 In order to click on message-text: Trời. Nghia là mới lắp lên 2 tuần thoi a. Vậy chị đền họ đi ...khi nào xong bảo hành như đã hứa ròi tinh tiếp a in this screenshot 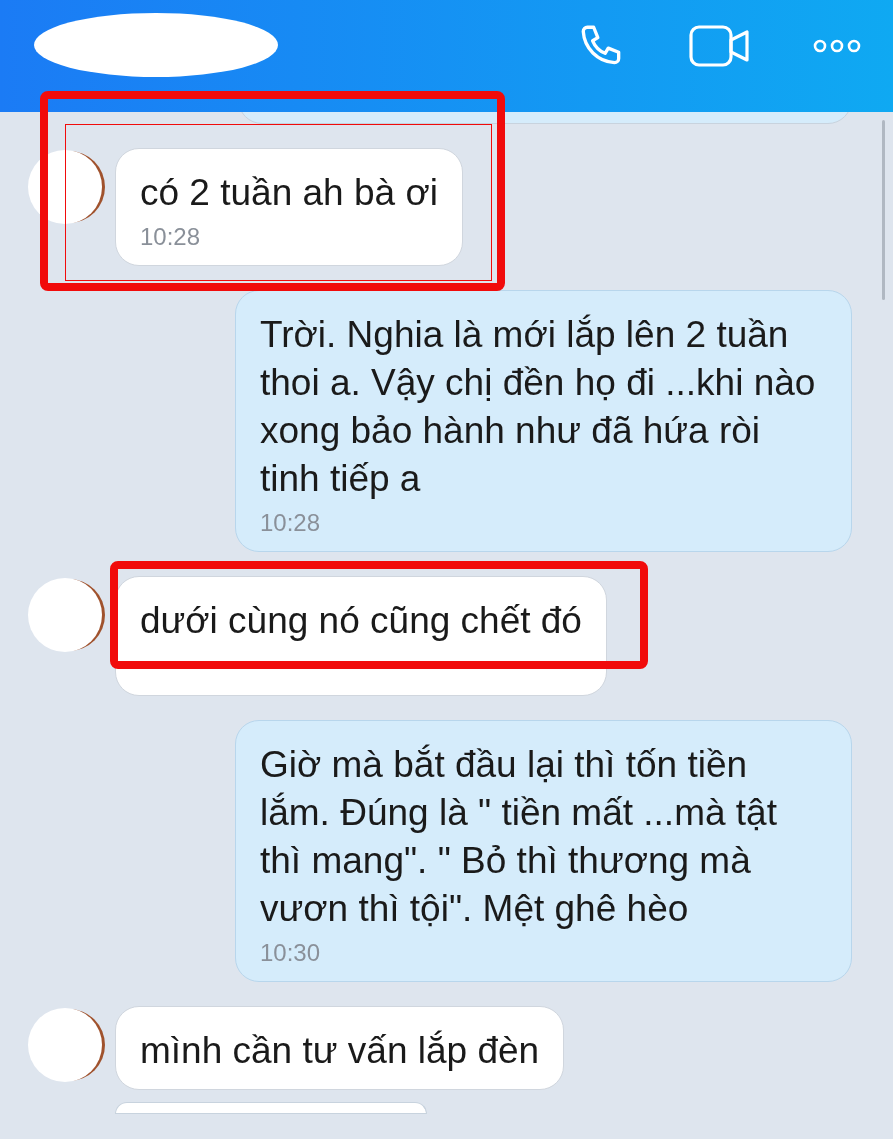, I will do `click(538, 407)`.